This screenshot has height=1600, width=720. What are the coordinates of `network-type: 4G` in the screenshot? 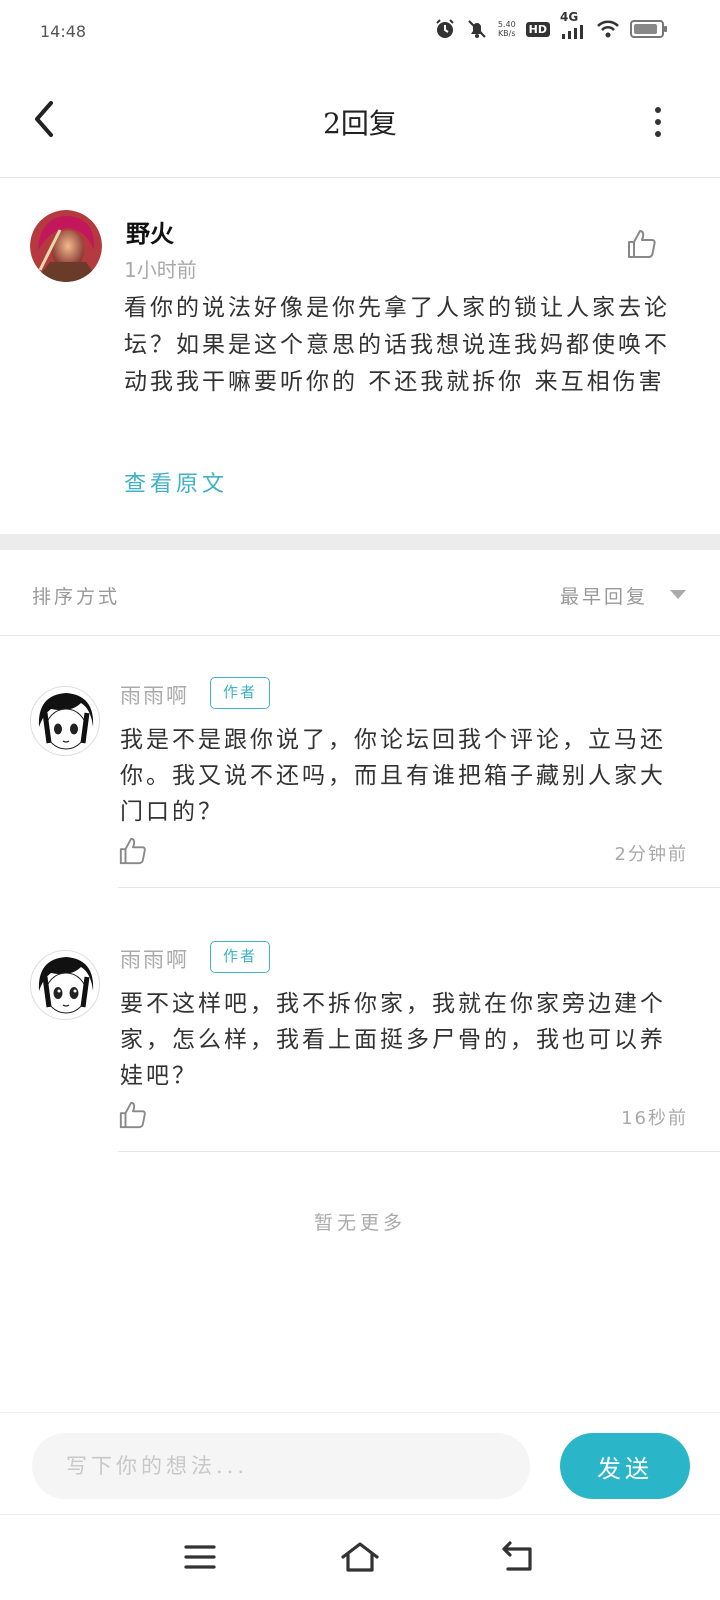 It's located at (569, 17).